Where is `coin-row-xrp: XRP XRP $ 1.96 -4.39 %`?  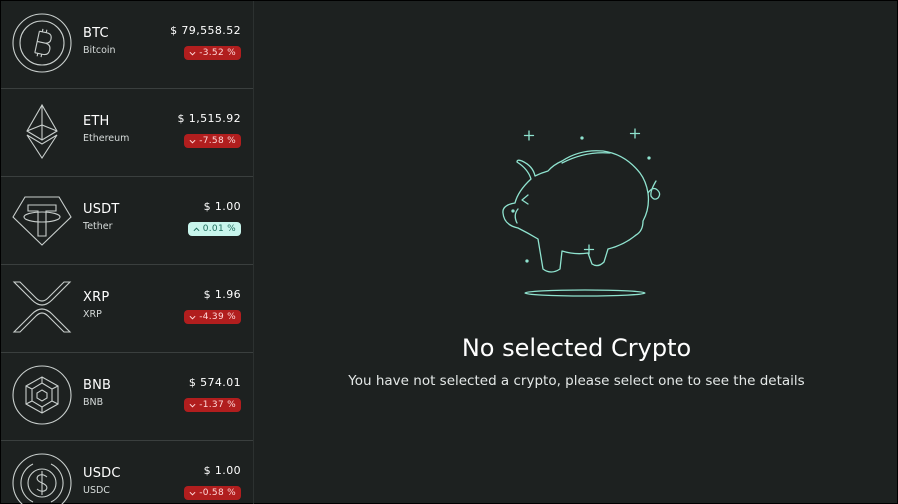
coin-row-xrp: XRP XRP $ 1.96 -4.39 % is located at coordinates (127, 309).